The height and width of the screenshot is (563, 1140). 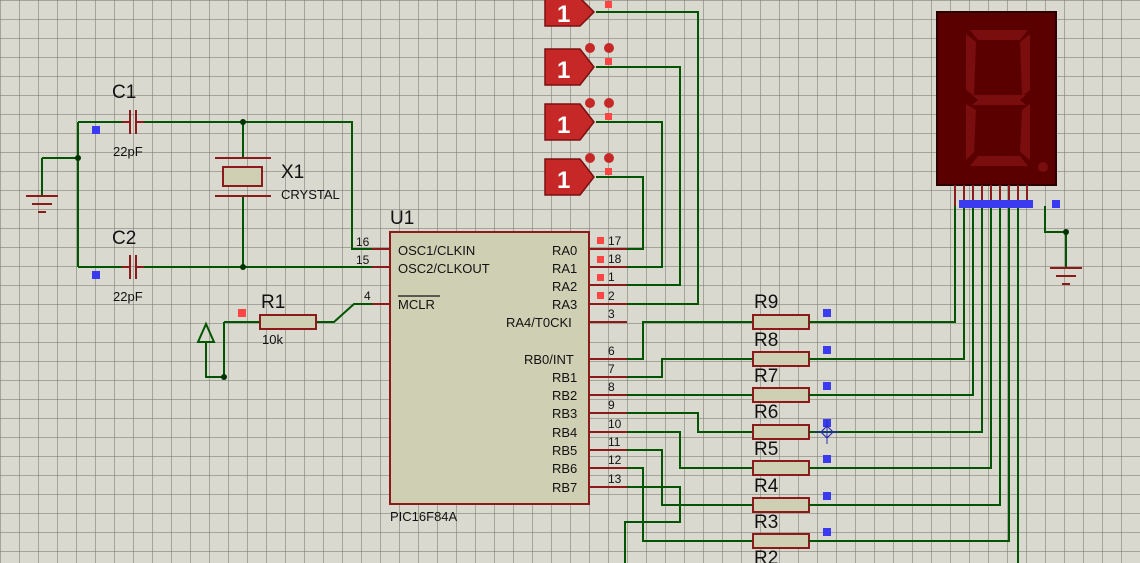 What do you see at coordinates (615, 241) in the screenshot?
I see `pin-number: 17` at bounding box center [615, 241].